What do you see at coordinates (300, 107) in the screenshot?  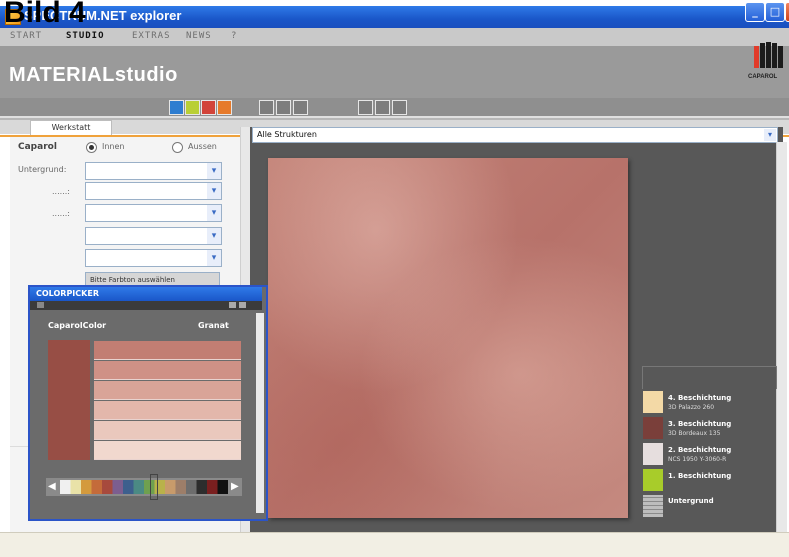 I see `tool-print-icon` at bounding box center [300, 107].